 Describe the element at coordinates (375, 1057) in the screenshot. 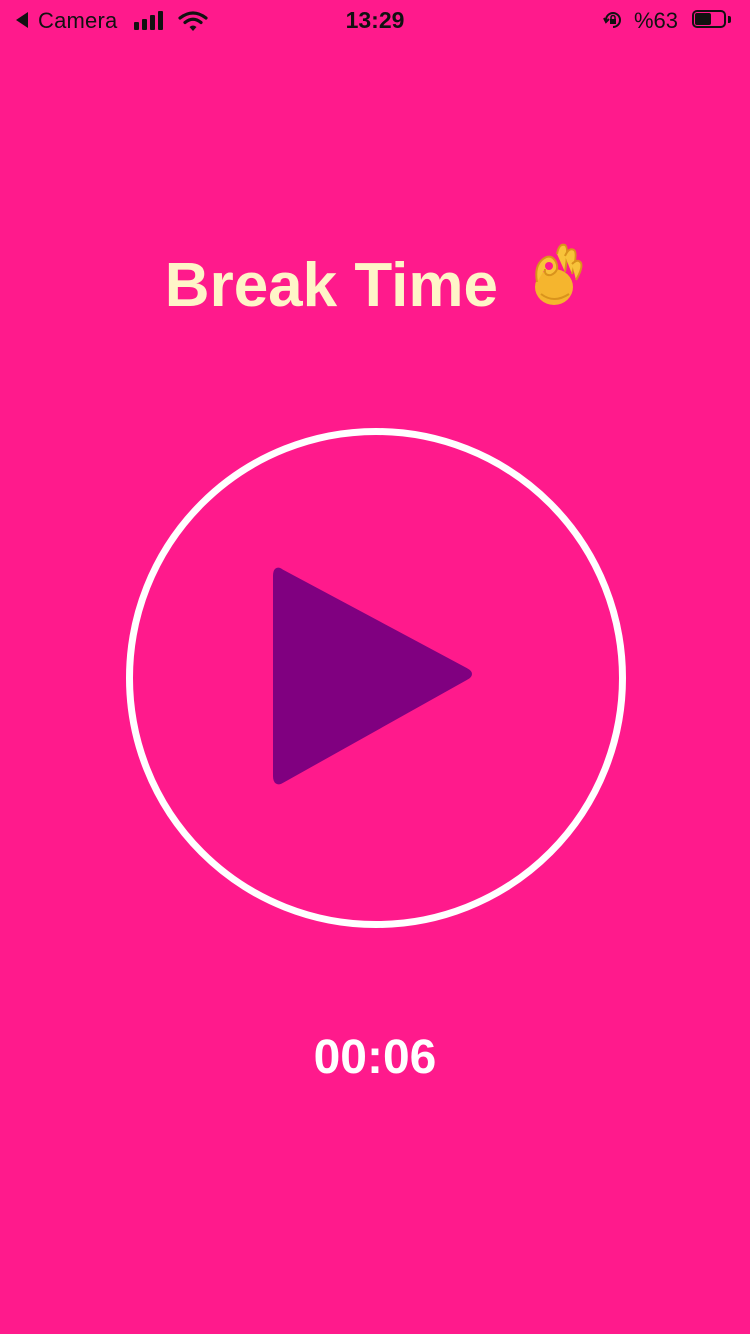

I see `countdown-timer: 00:06` at that location.